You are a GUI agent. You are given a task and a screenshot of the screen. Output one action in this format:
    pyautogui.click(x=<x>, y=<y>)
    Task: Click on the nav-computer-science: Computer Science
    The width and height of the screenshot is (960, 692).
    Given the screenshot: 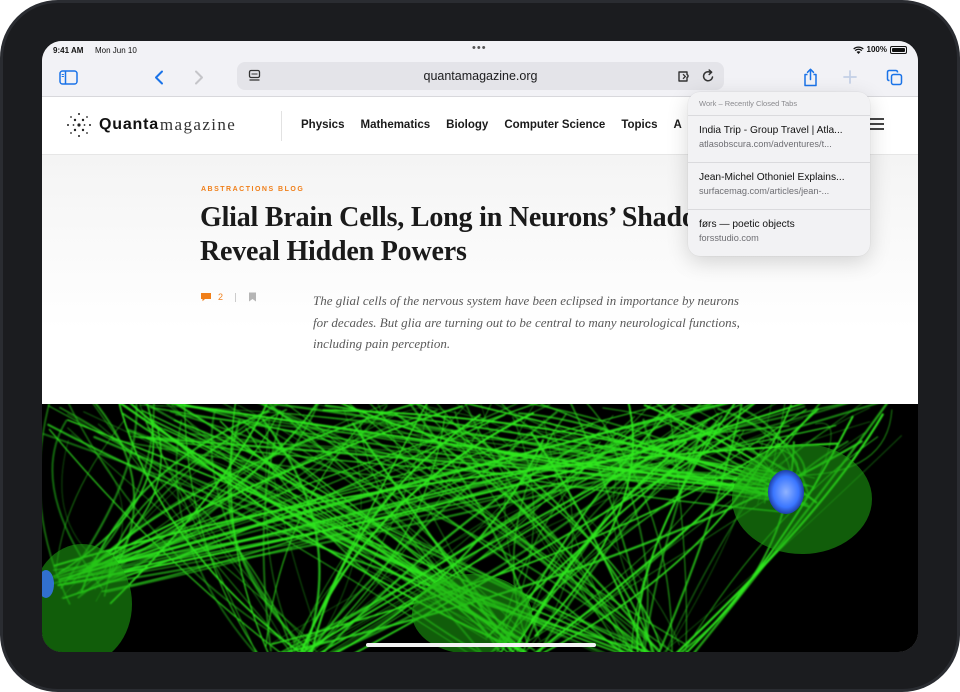 What is the action you would take?
    pyautogui.click(x=554, y=125)
    